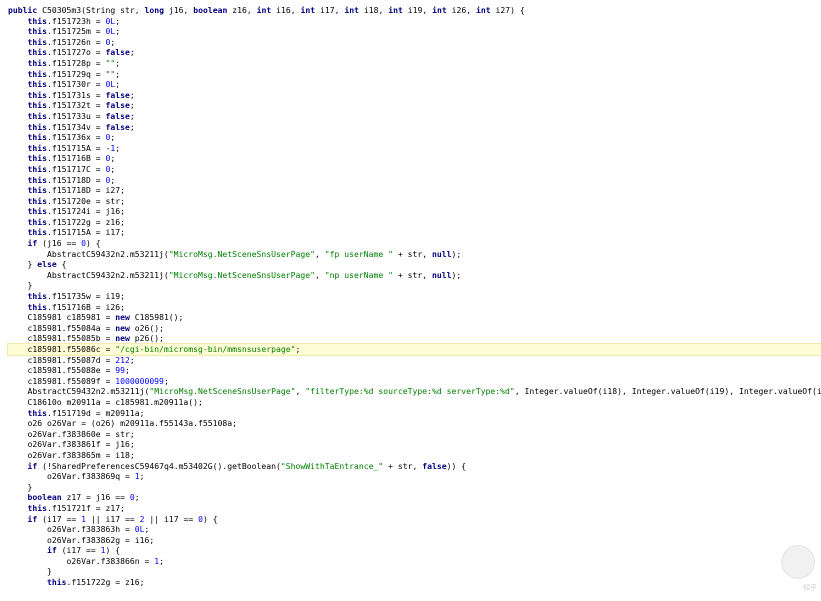 The height and width of the screenshot is (601, 821). I want to click on code-line: c185981.f55087d = 212;, so click(414, 360).